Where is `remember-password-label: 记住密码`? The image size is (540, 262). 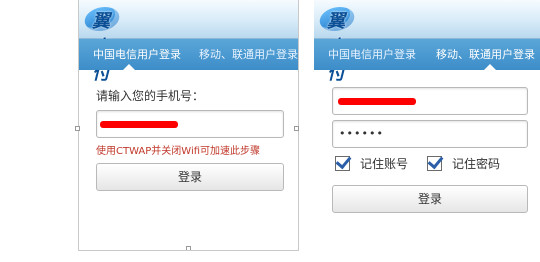 remember-password-label: 记住密码 is located at coordinates (476, 164).